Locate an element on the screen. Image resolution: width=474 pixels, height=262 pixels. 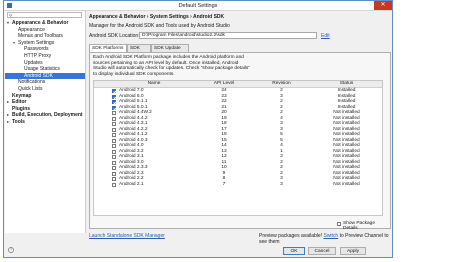
sidebar-item-label: Quick Lists is located at coordinates (30, 89).